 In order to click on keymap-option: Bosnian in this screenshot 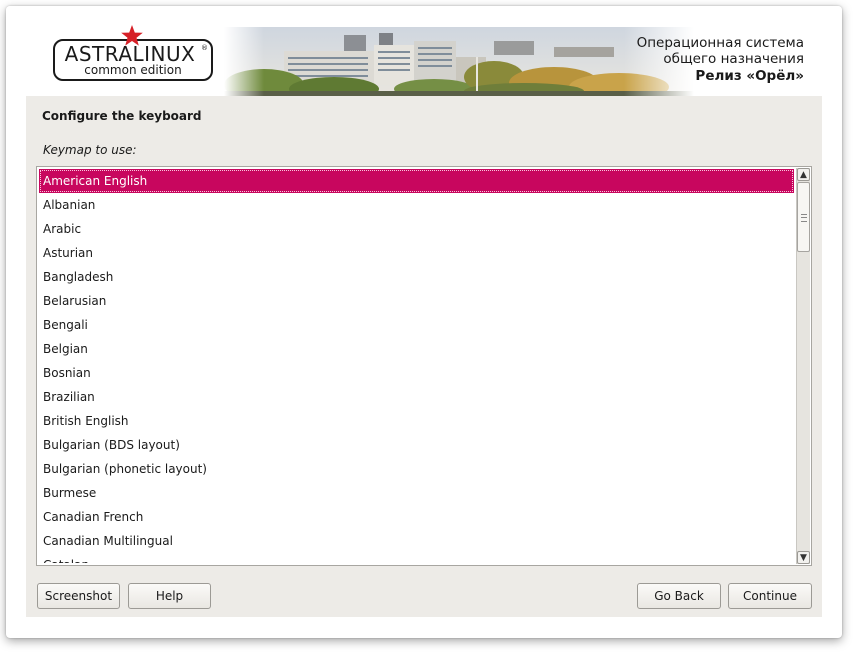, I will do `click(416, 373)`.